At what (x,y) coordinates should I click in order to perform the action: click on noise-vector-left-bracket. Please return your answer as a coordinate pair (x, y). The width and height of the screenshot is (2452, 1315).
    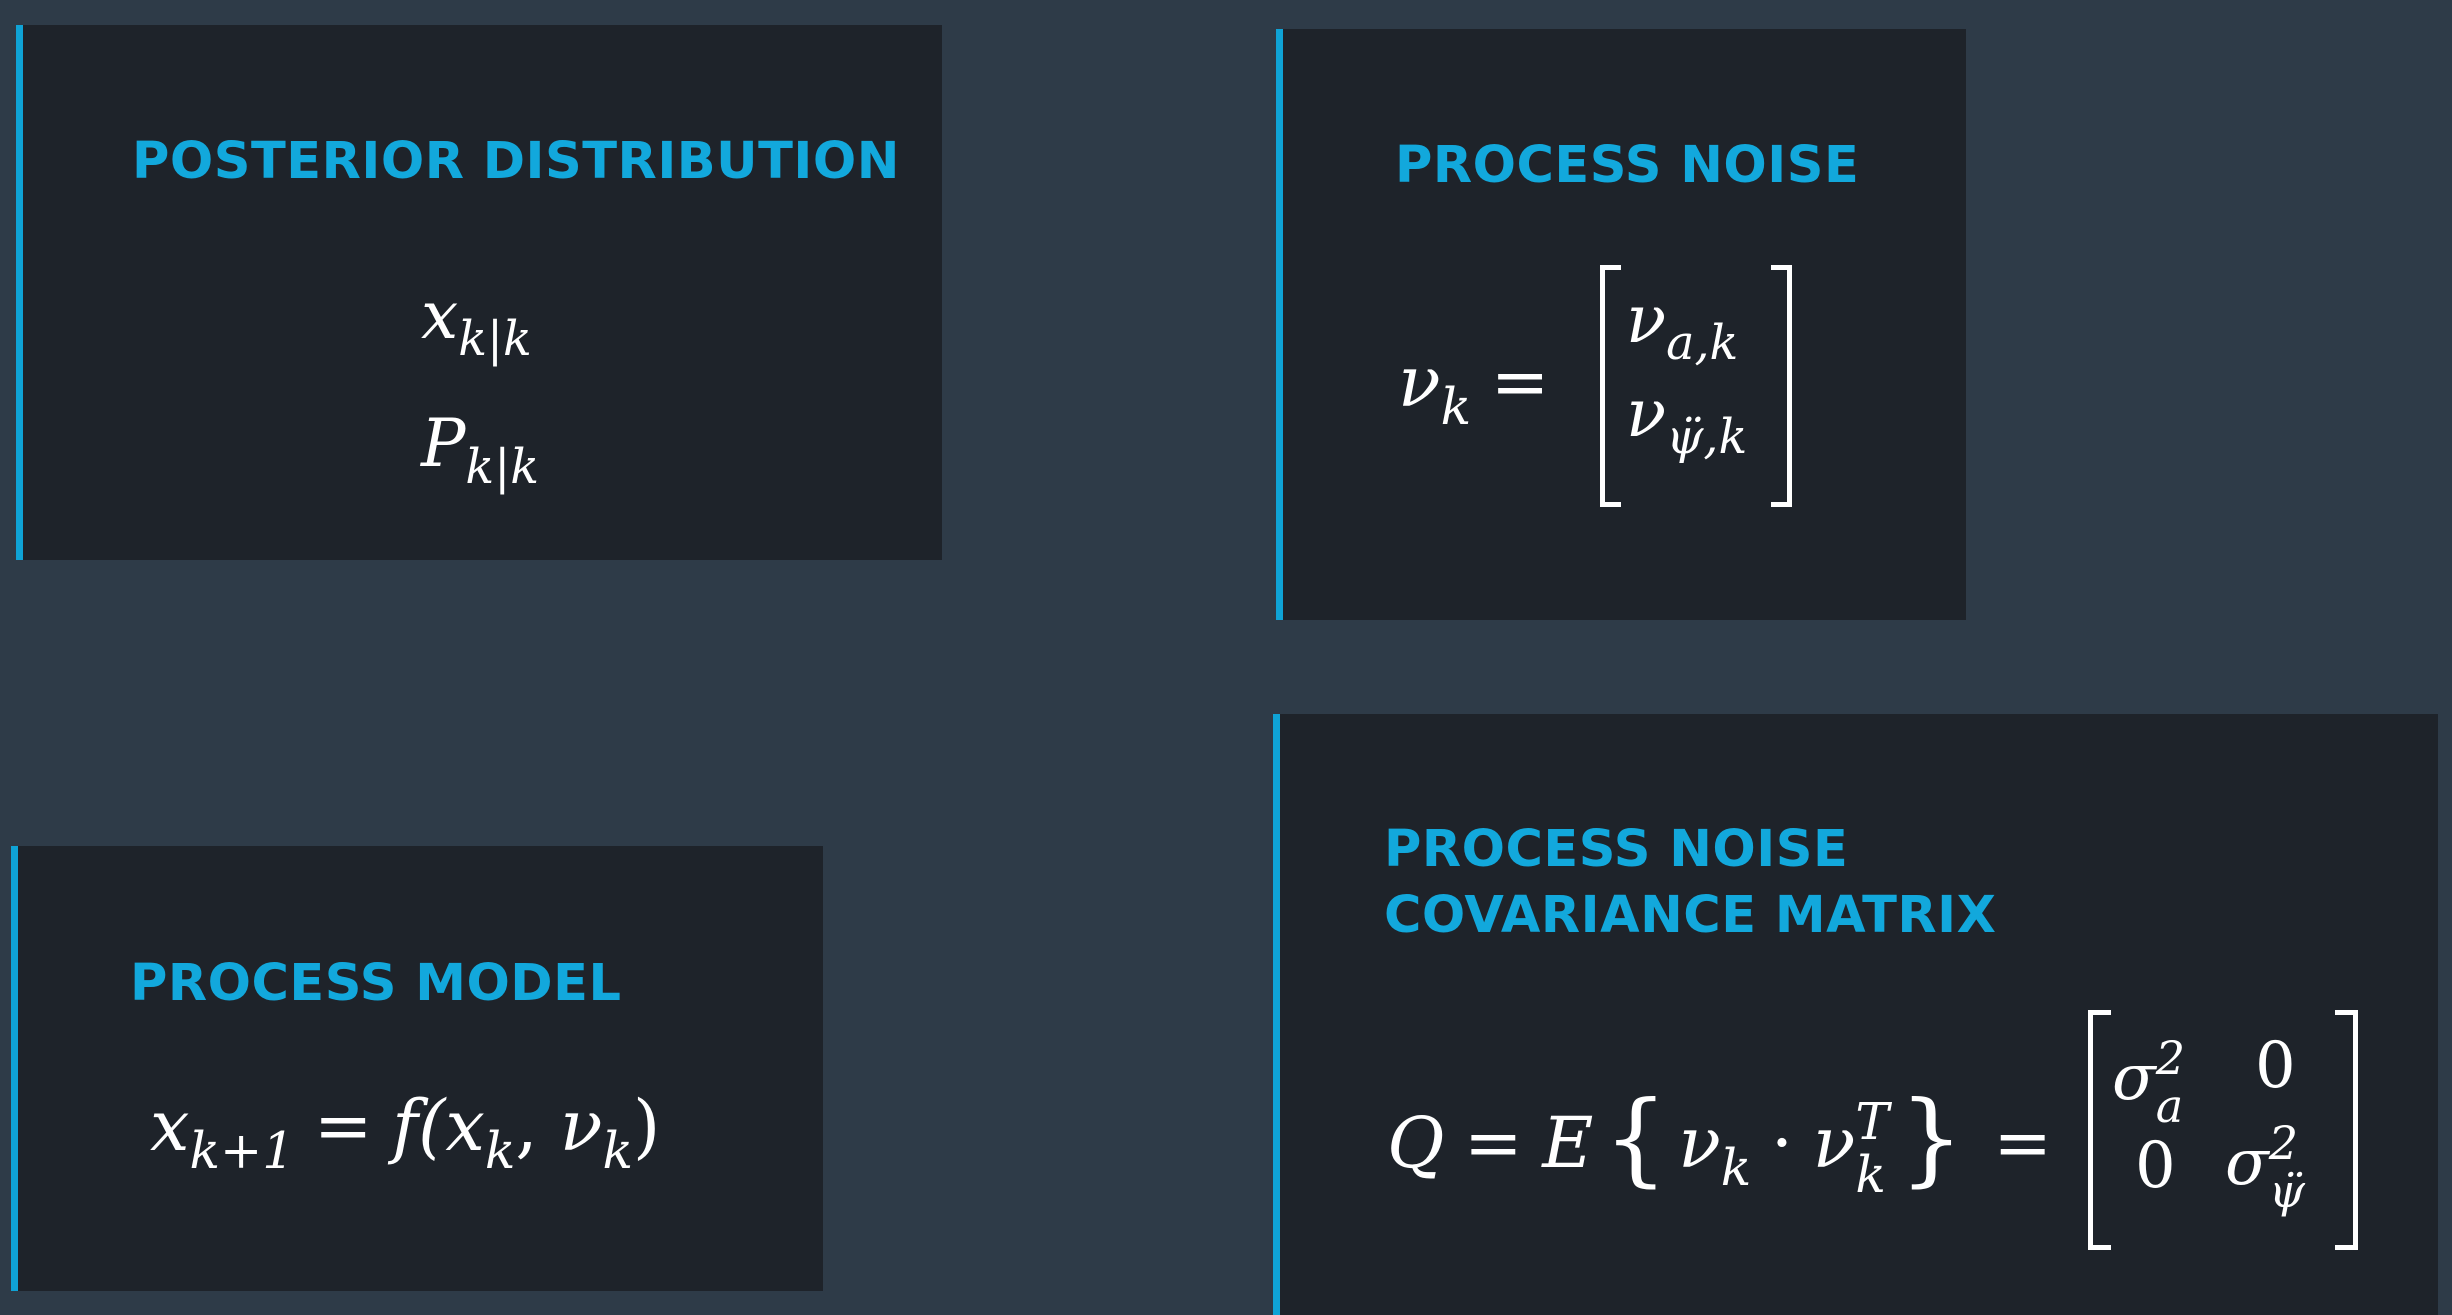
    Looking at the image, I should click on (1610, 386).